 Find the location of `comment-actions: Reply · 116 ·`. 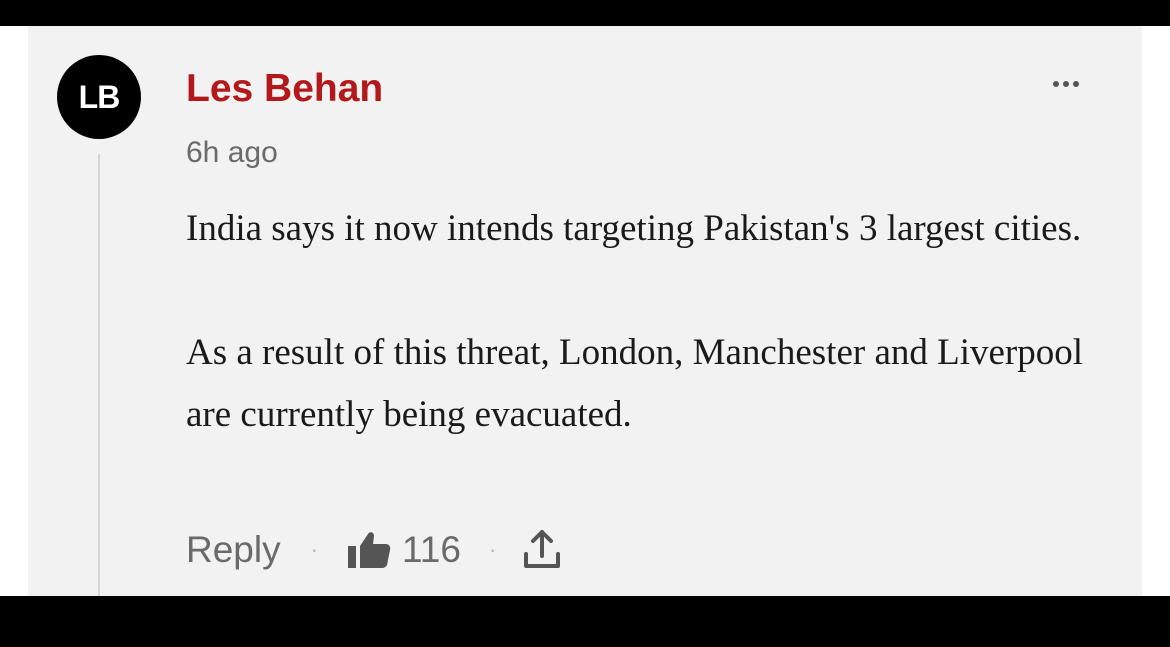

comment-actions: Reply · 116 · is located at coordinates (374, 550).